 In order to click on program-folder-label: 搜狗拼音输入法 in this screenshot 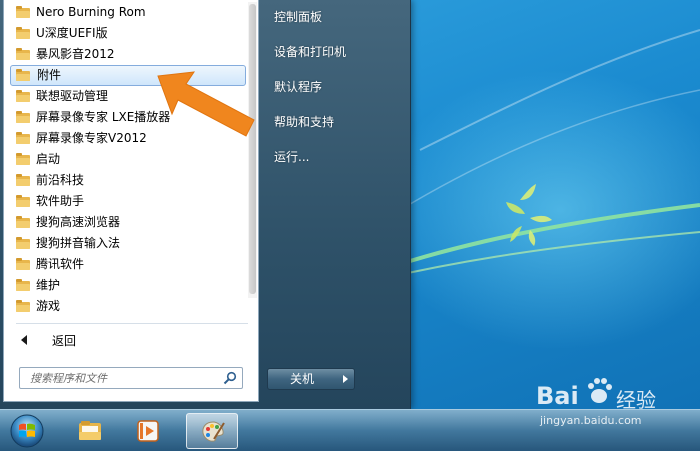, I will do `click(78, 243)`.